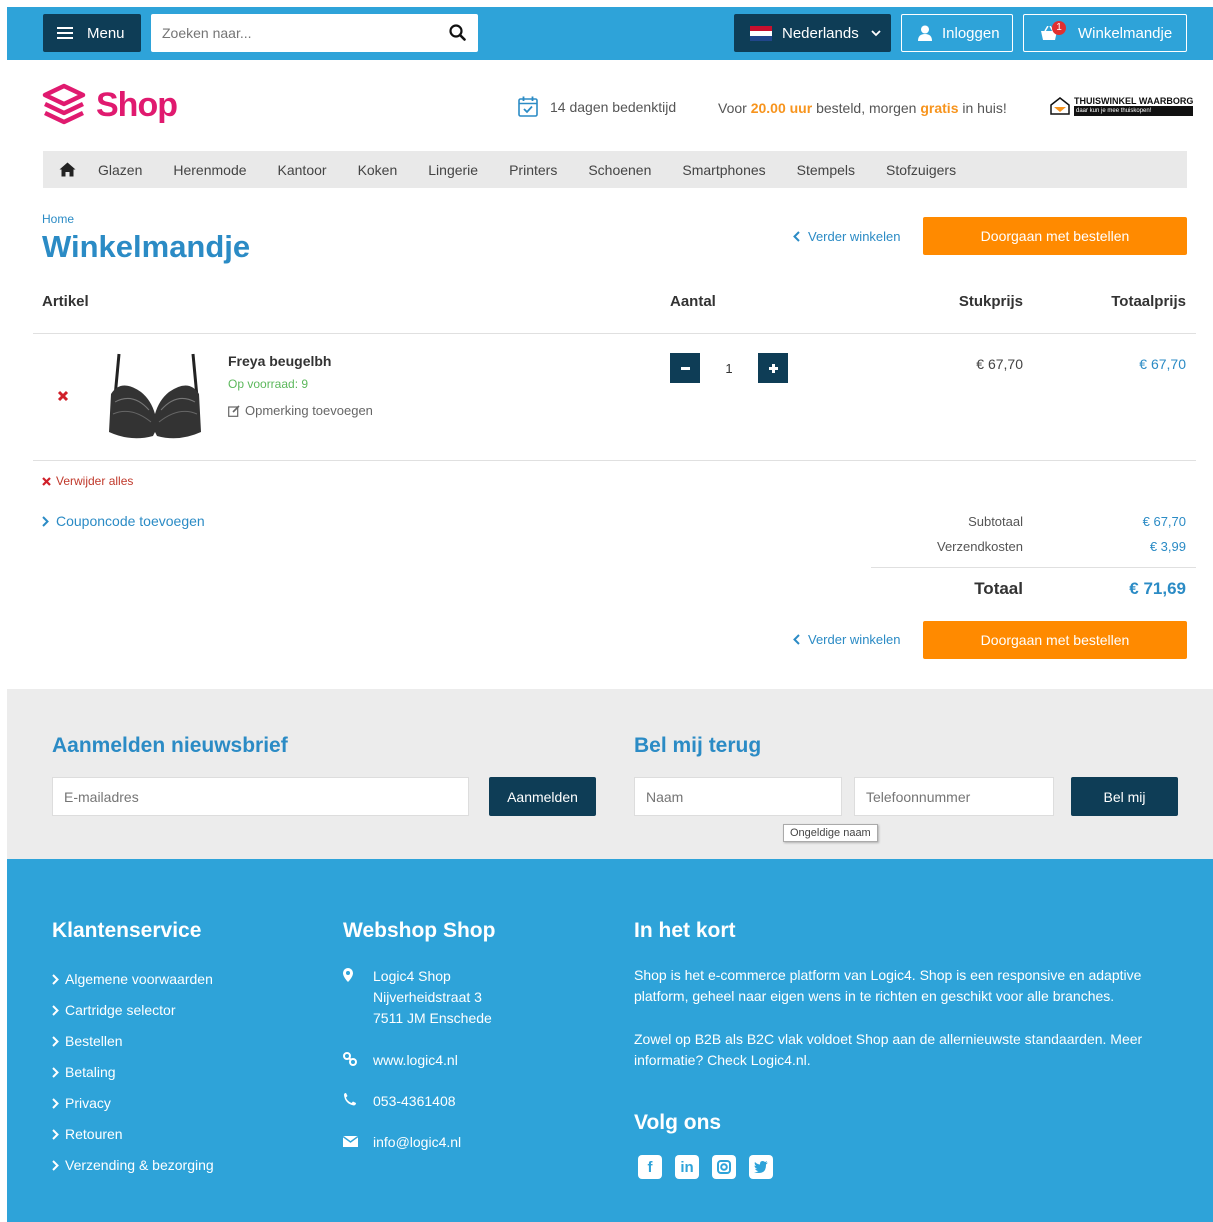 The image size is (1213, 1222). What do you see at coordinates (81, 1103) in the screenshot?
I see `footer-link-privacy: Privacy` at bounding box center [81, 1103].